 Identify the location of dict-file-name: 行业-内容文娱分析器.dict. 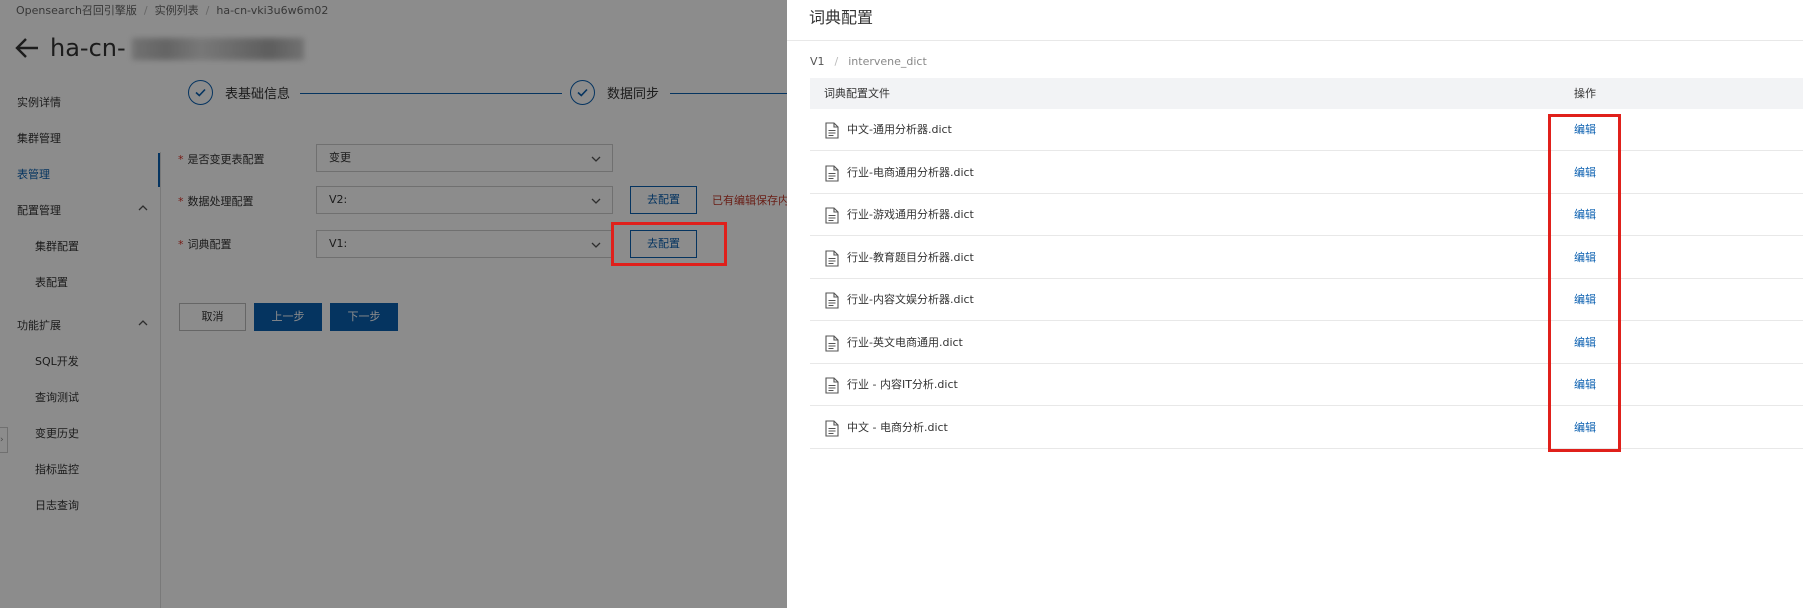
(910, 299).